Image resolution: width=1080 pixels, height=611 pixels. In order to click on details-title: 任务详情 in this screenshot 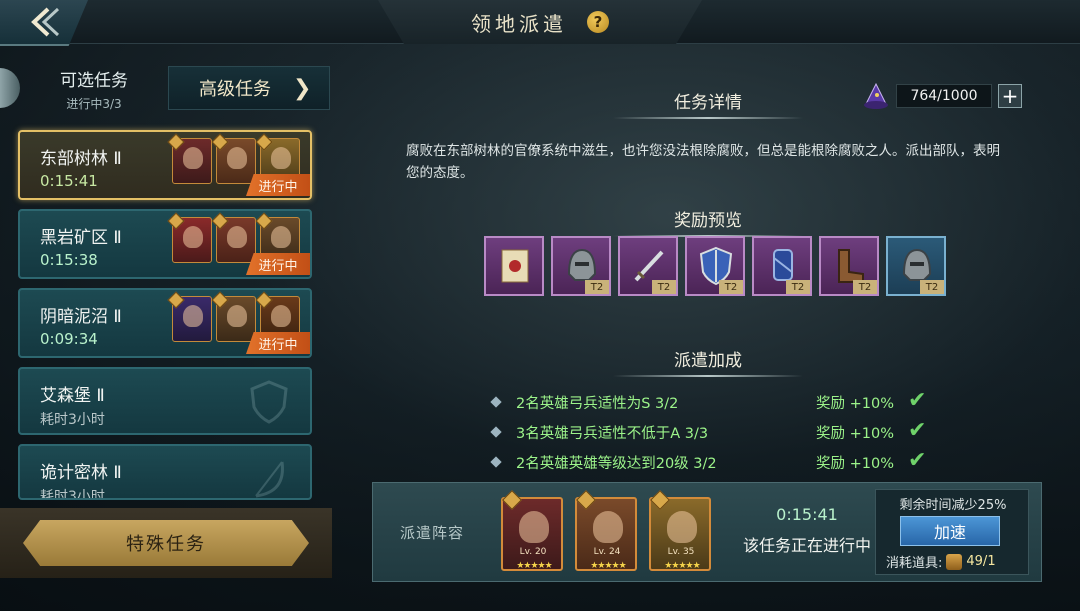, I will do `click(708, 103)`.